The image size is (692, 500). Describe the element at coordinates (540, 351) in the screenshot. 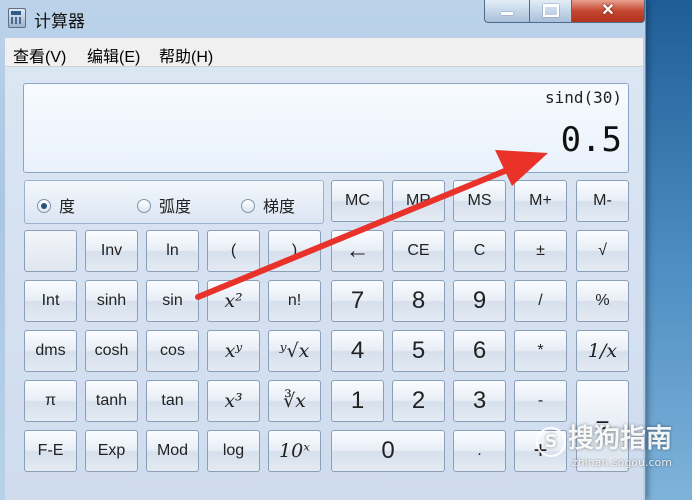

I see `key-multiply: *` at that location.